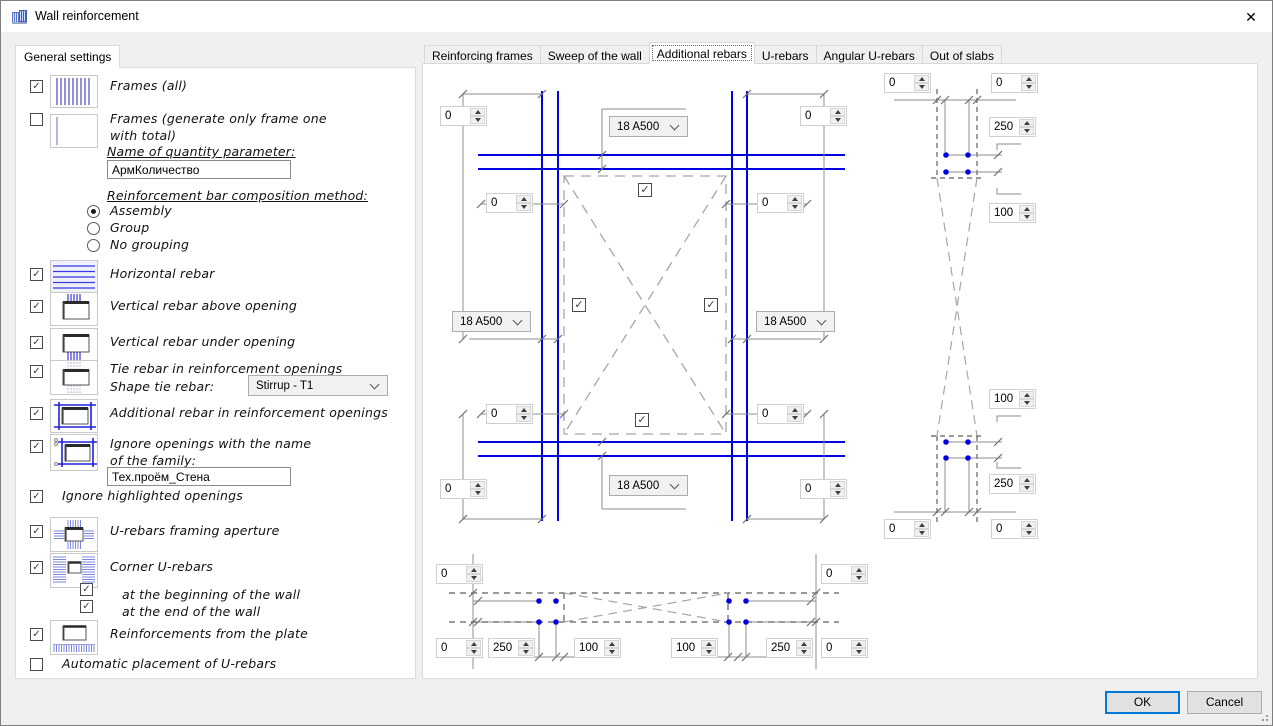 This screenshot has height=726, width=1273. I want to click on frames-one-checkbox, so click(36, 119).